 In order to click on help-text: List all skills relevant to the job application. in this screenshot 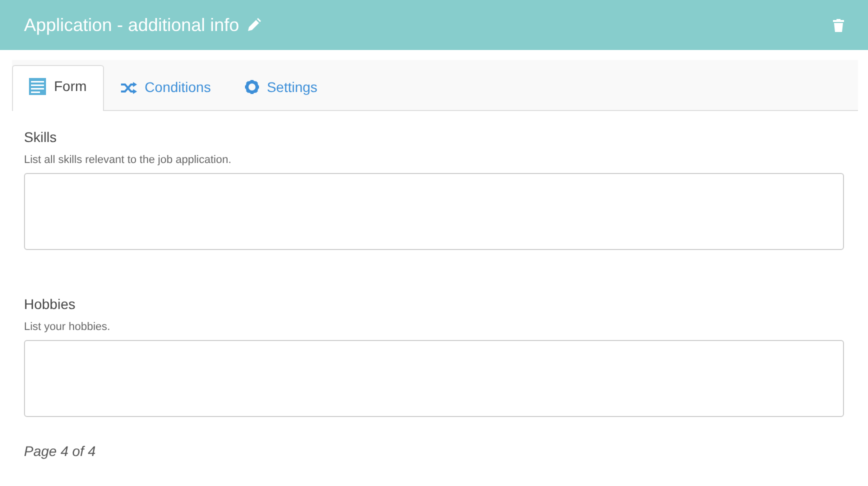, I will do `click(128, 160)`.